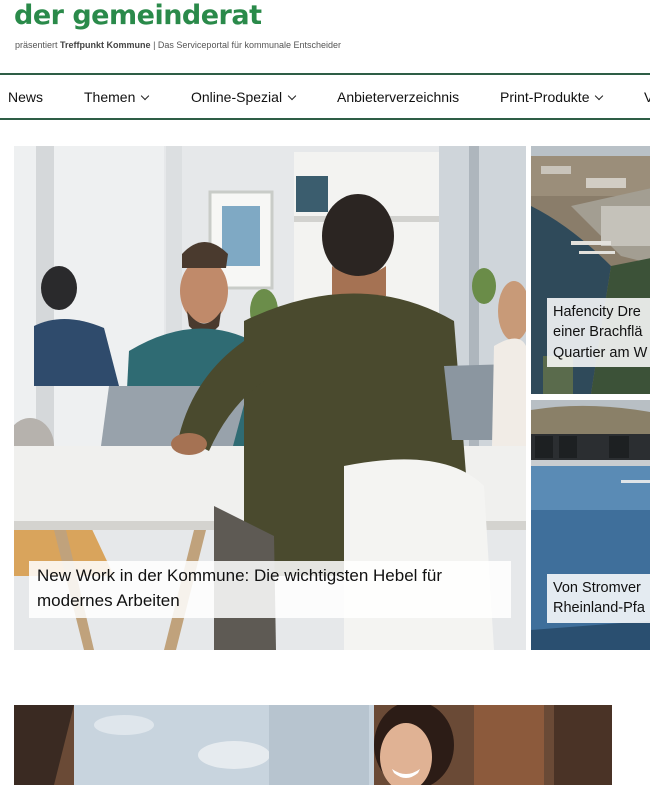  What do you see at coordinates (590, 525) in the screenshot?
I see `teaser-side-bottom: Von Stromver Rheinland-Pfa` at bounding box center [590, 525].